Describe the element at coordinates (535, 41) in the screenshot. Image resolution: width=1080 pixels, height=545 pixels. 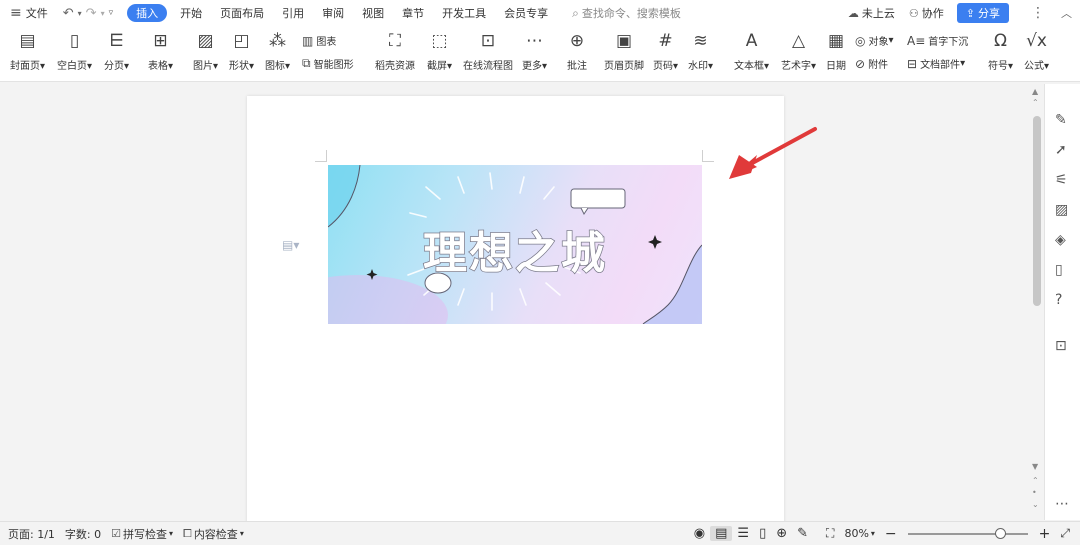
I see `more-dots-icon: ⋯` at that location.